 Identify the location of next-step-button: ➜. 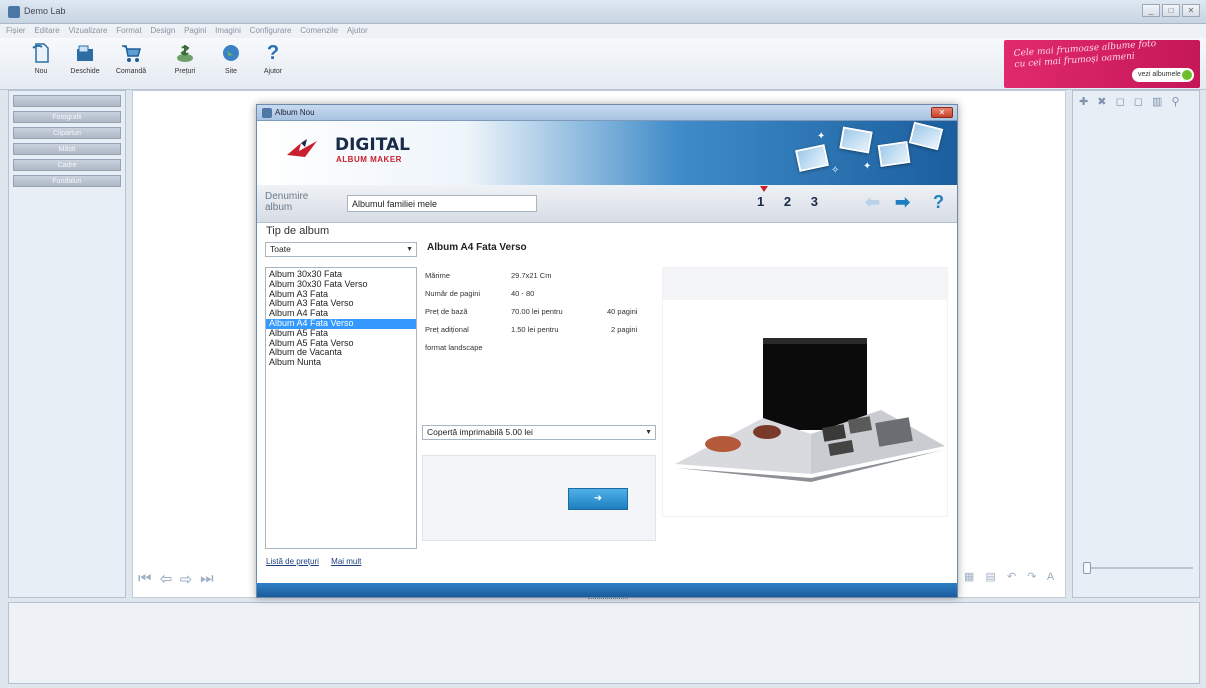
(598, 499).